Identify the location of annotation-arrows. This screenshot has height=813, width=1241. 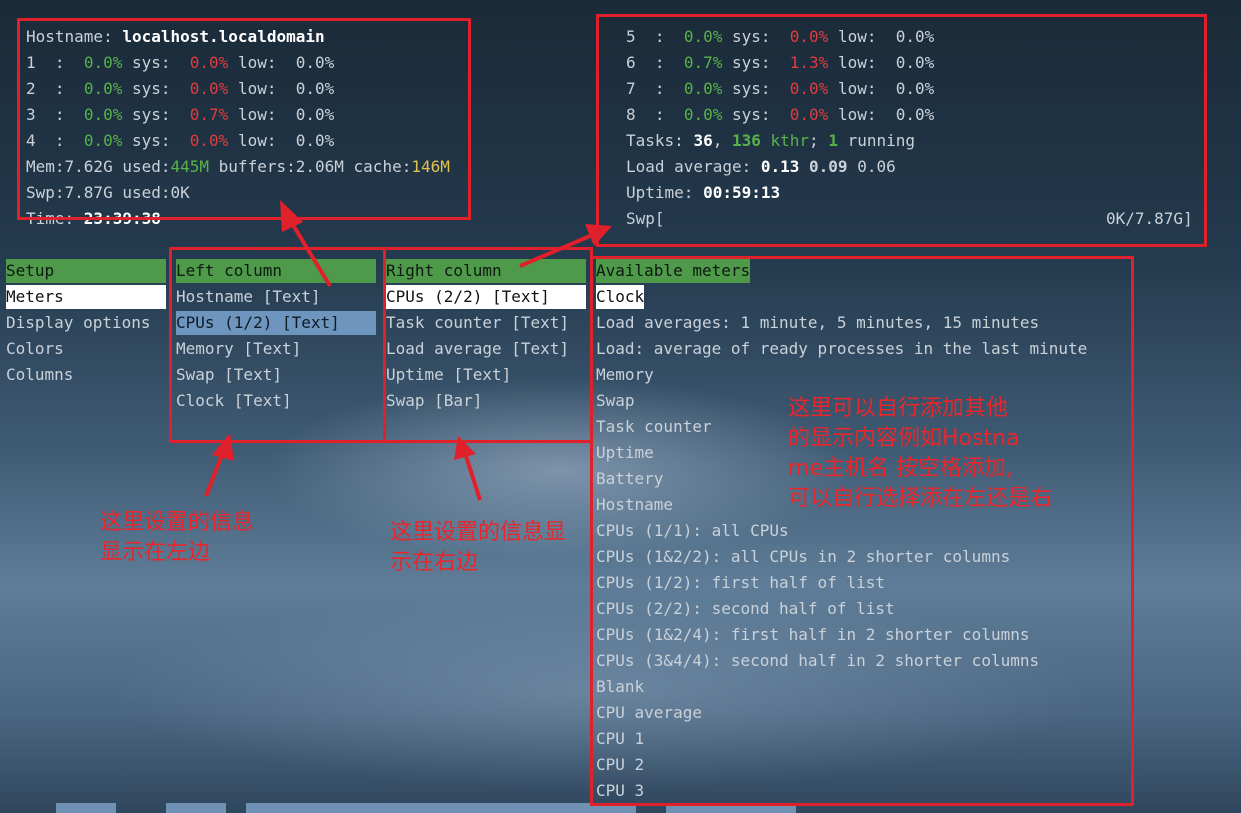
(408, 350).